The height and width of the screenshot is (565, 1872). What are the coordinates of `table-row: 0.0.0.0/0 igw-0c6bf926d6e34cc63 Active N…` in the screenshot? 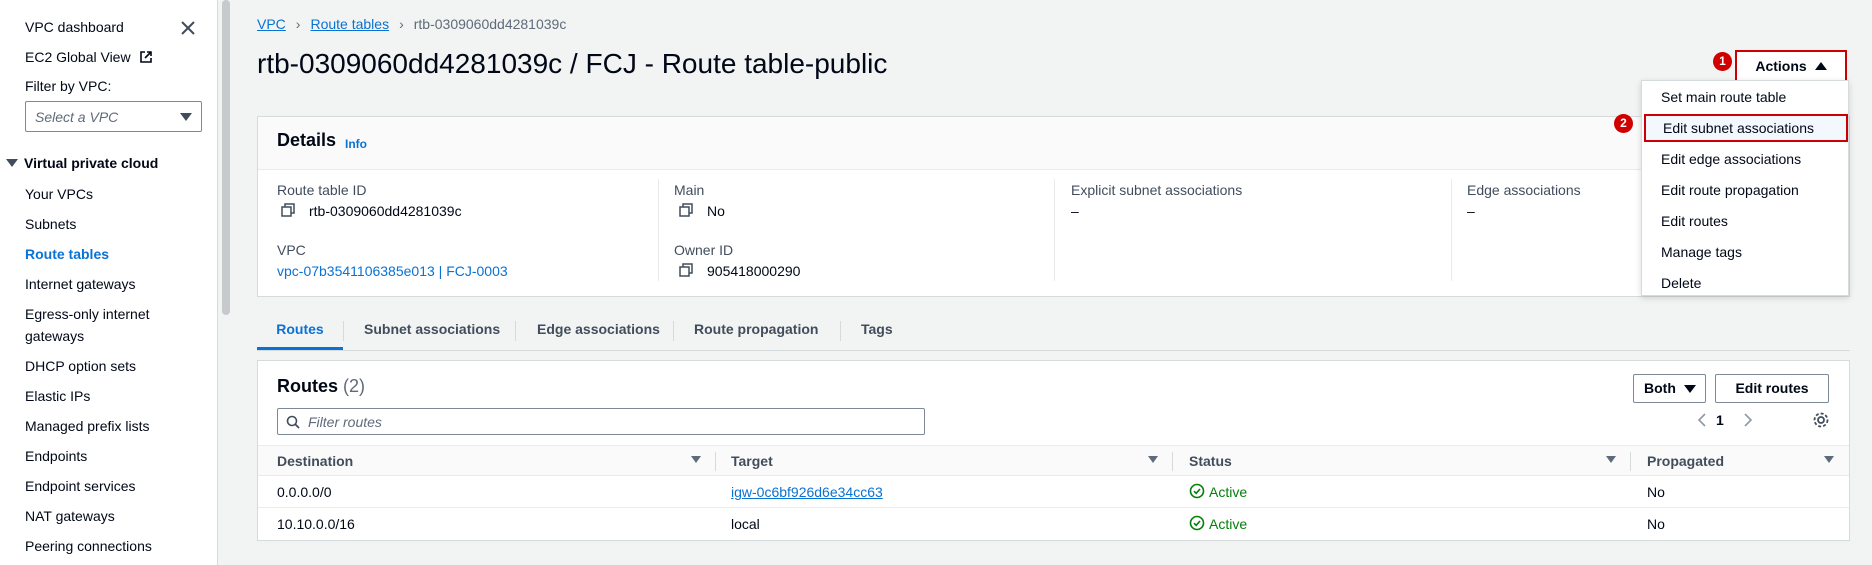 It's located at (1053, 492).